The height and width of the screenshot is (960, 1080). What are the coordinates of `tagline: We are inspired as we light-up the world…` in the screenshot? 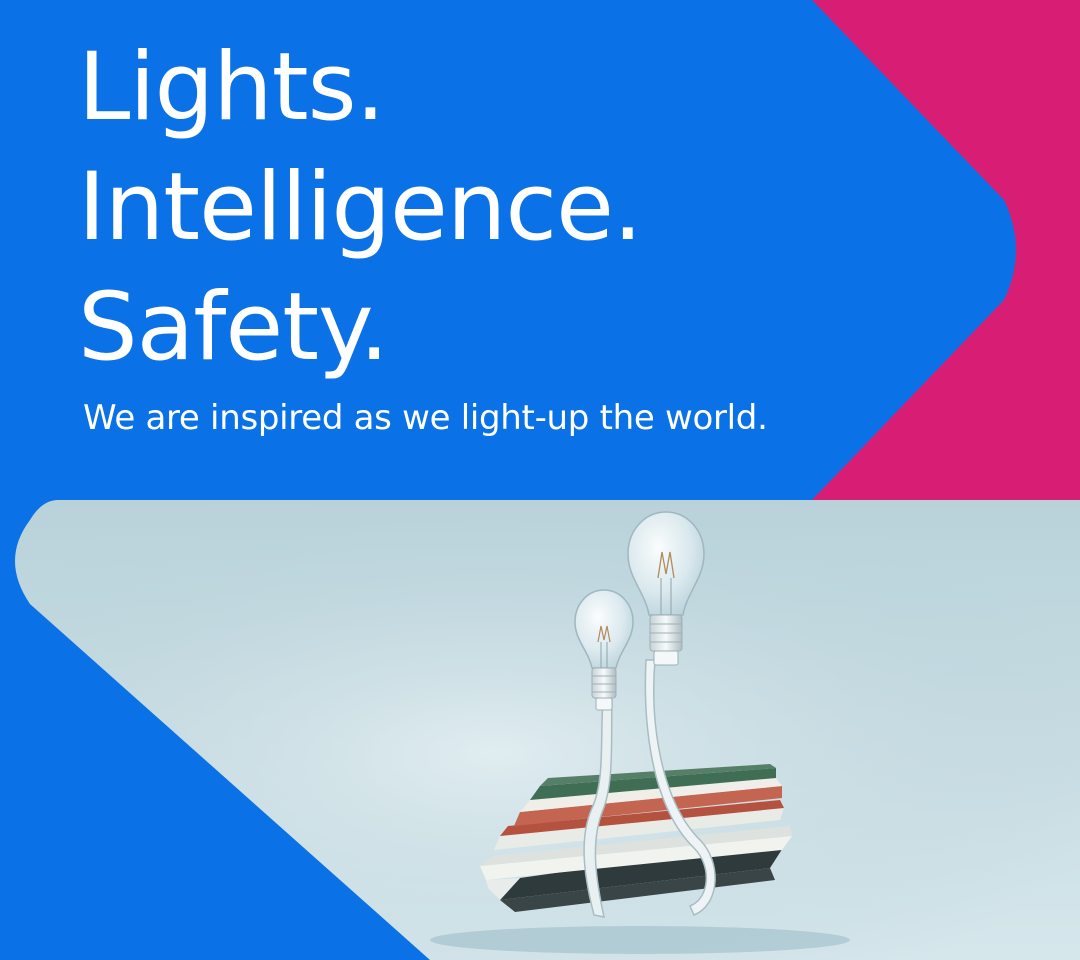 It's located at (425, 418).